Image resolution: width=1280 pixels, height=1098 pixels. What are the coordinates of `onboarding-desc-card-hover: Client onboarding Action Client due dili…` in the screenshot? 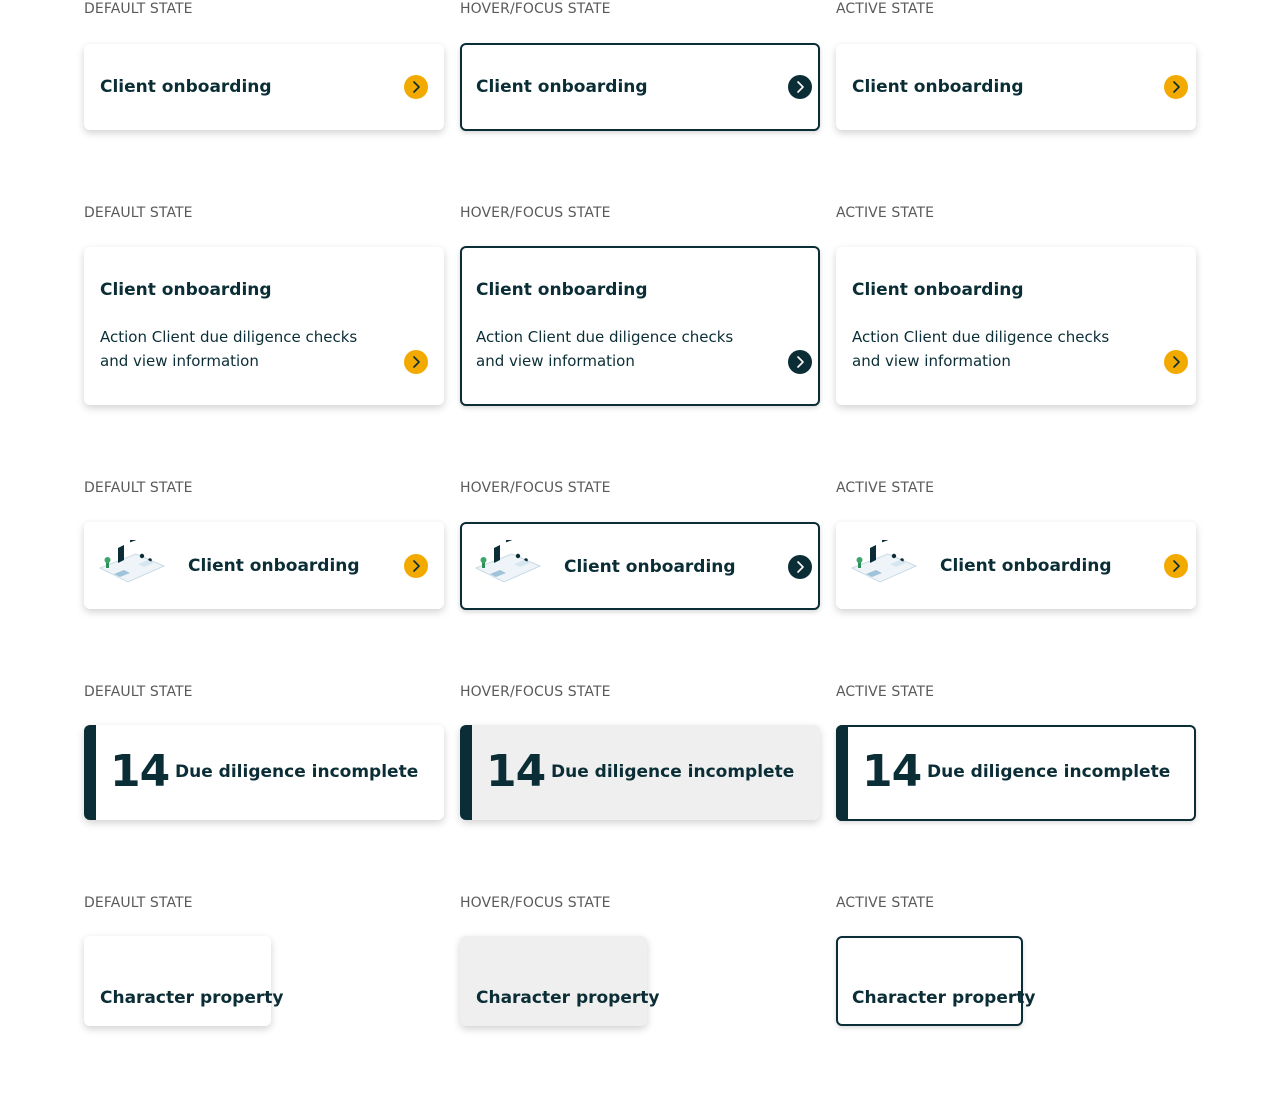 It's located at (640, 326).